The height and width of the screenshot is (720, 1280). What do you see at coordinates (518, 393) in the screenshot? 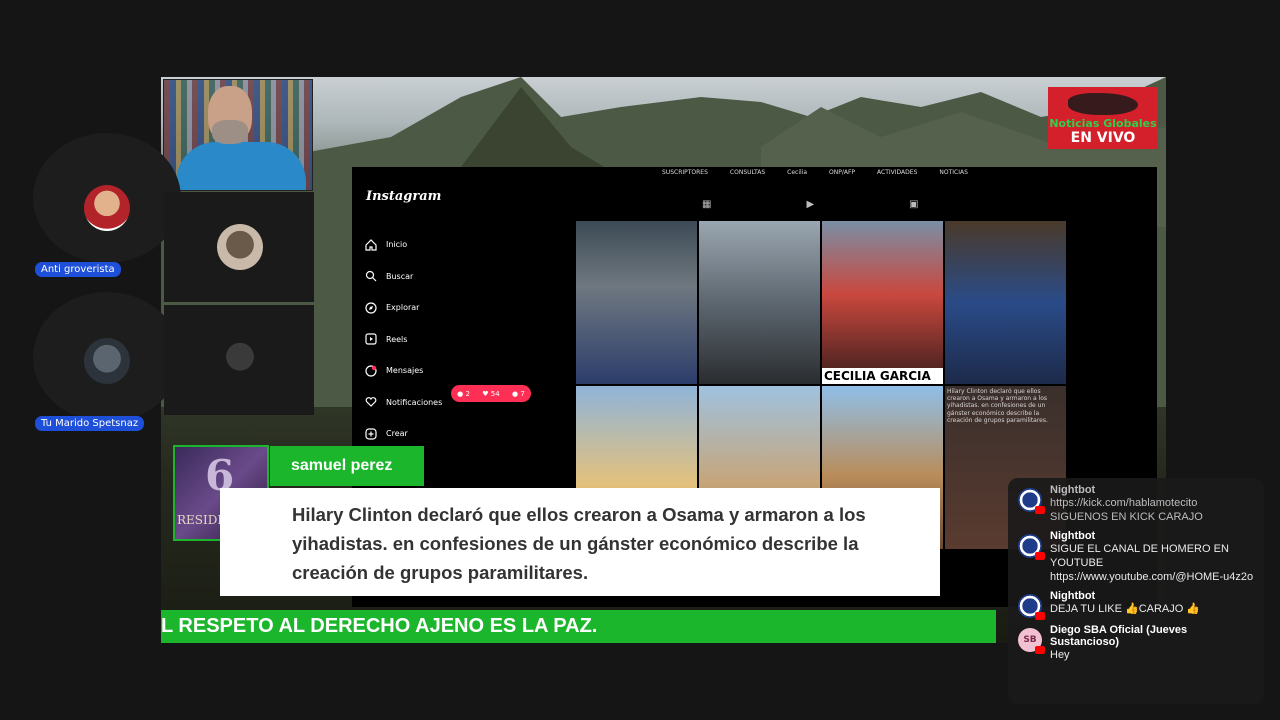
I see `follower-count-icon: ● 7` at bounding box center [518, 393].